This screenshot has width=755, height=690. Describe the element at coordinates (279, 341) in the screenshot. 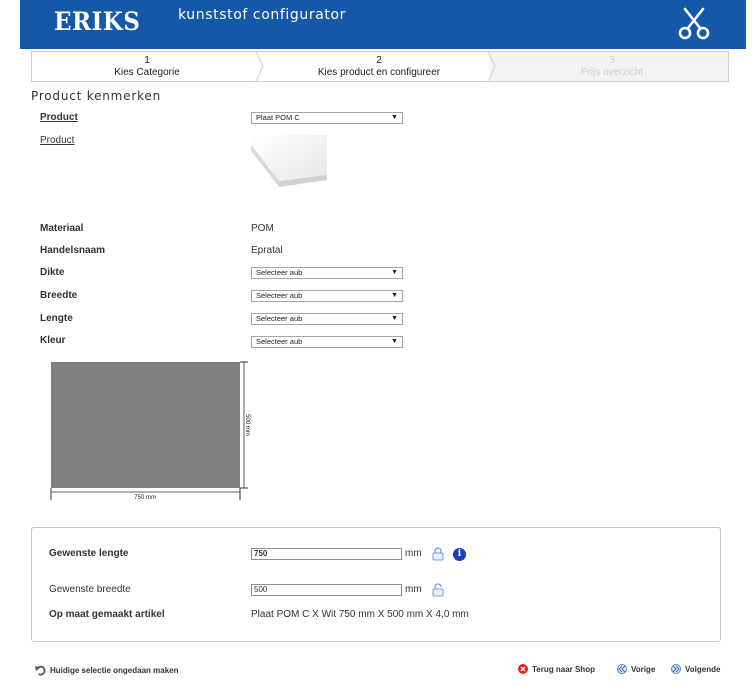

I see `kleur-select-value: Selecteer aub` at that location.